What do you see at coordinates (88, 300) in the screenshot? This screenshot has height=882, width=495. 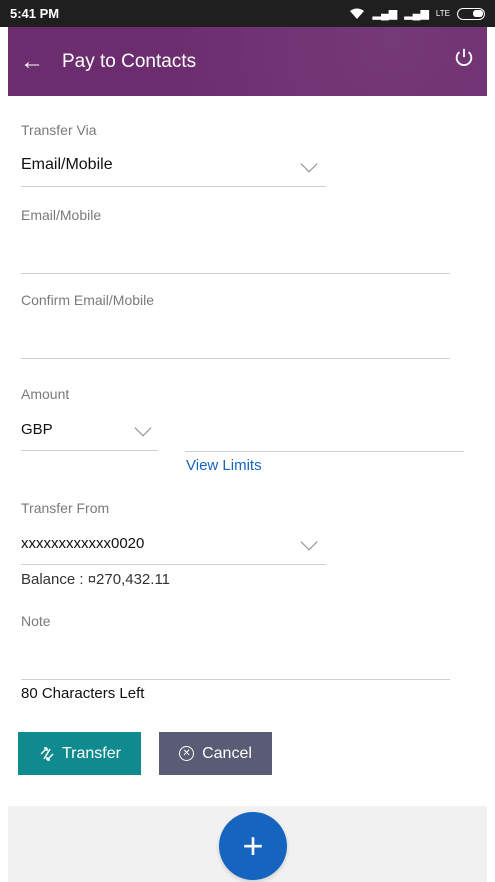 I see `confirm-email-mobile-label: Confirm Email/Mobile` at bounding box center [88, 300].